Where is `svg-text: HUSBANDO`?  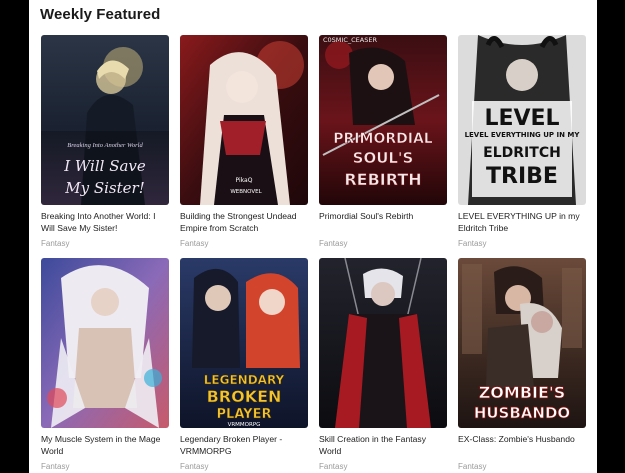 svg-text: HUSBANDO is located at coordinates (522, 413).